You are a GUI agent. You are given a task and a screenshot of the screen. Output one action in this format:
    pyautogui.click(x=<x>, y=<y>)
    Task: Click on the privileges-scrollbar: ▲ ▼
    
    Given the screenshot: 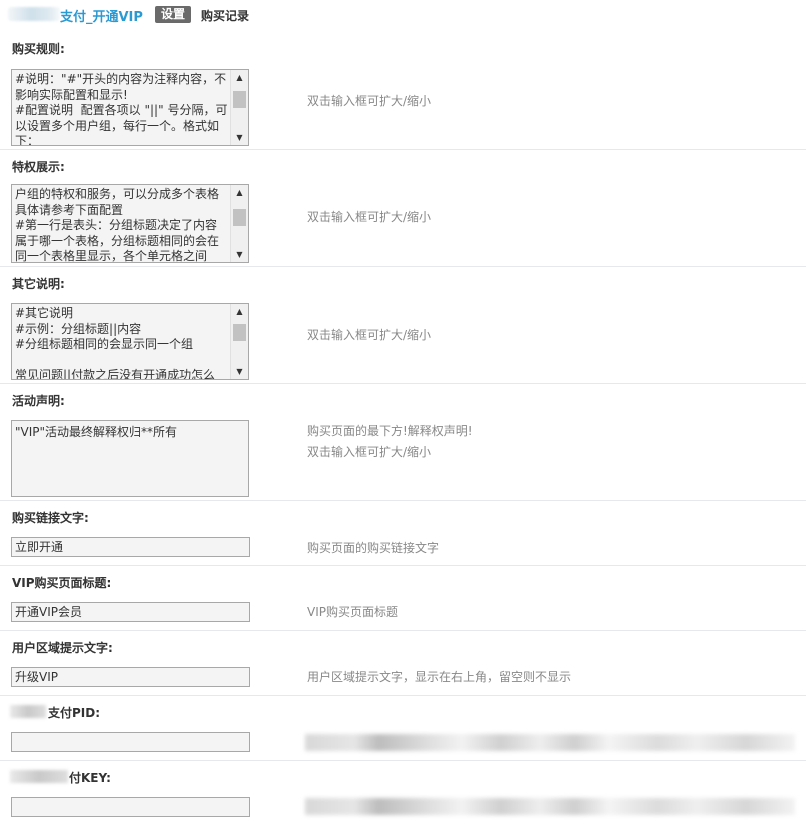 What is the action you would take?
    pyautogui.click(x=239, y=223)
    